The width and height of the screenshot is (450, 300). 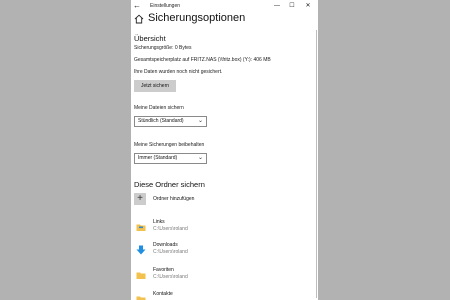 What do you see at coordinates (178, 72) in the screenshot?
I see `backup-status-text: Ihre Daten wurden noch nicht gesichert.` at bounding box center [178, 72].